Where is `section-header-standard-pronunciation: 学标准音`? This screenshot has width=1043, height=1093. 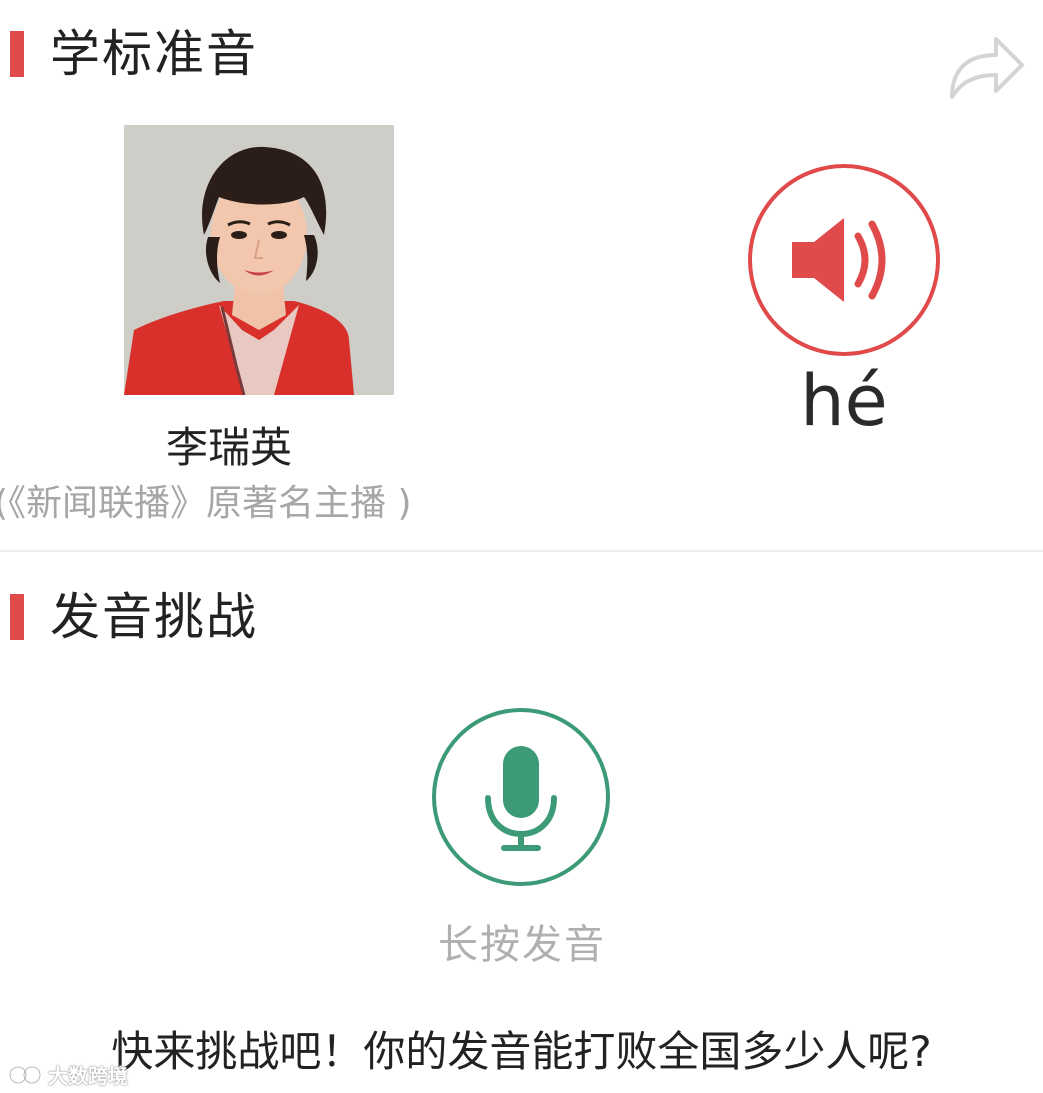 section-header-standard-pronunciation: 学标准音 is located at coordinates (129, 54).